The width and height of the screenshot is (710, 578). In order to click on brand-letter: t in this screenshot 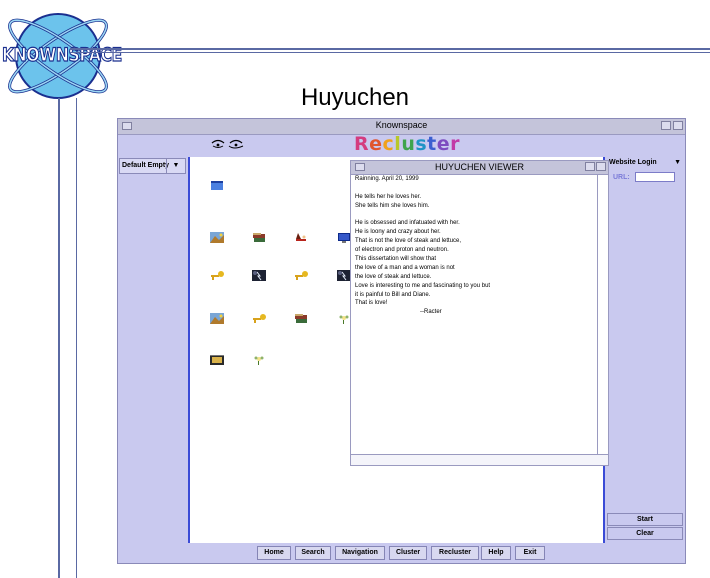, I will do `click(432, 144)`.